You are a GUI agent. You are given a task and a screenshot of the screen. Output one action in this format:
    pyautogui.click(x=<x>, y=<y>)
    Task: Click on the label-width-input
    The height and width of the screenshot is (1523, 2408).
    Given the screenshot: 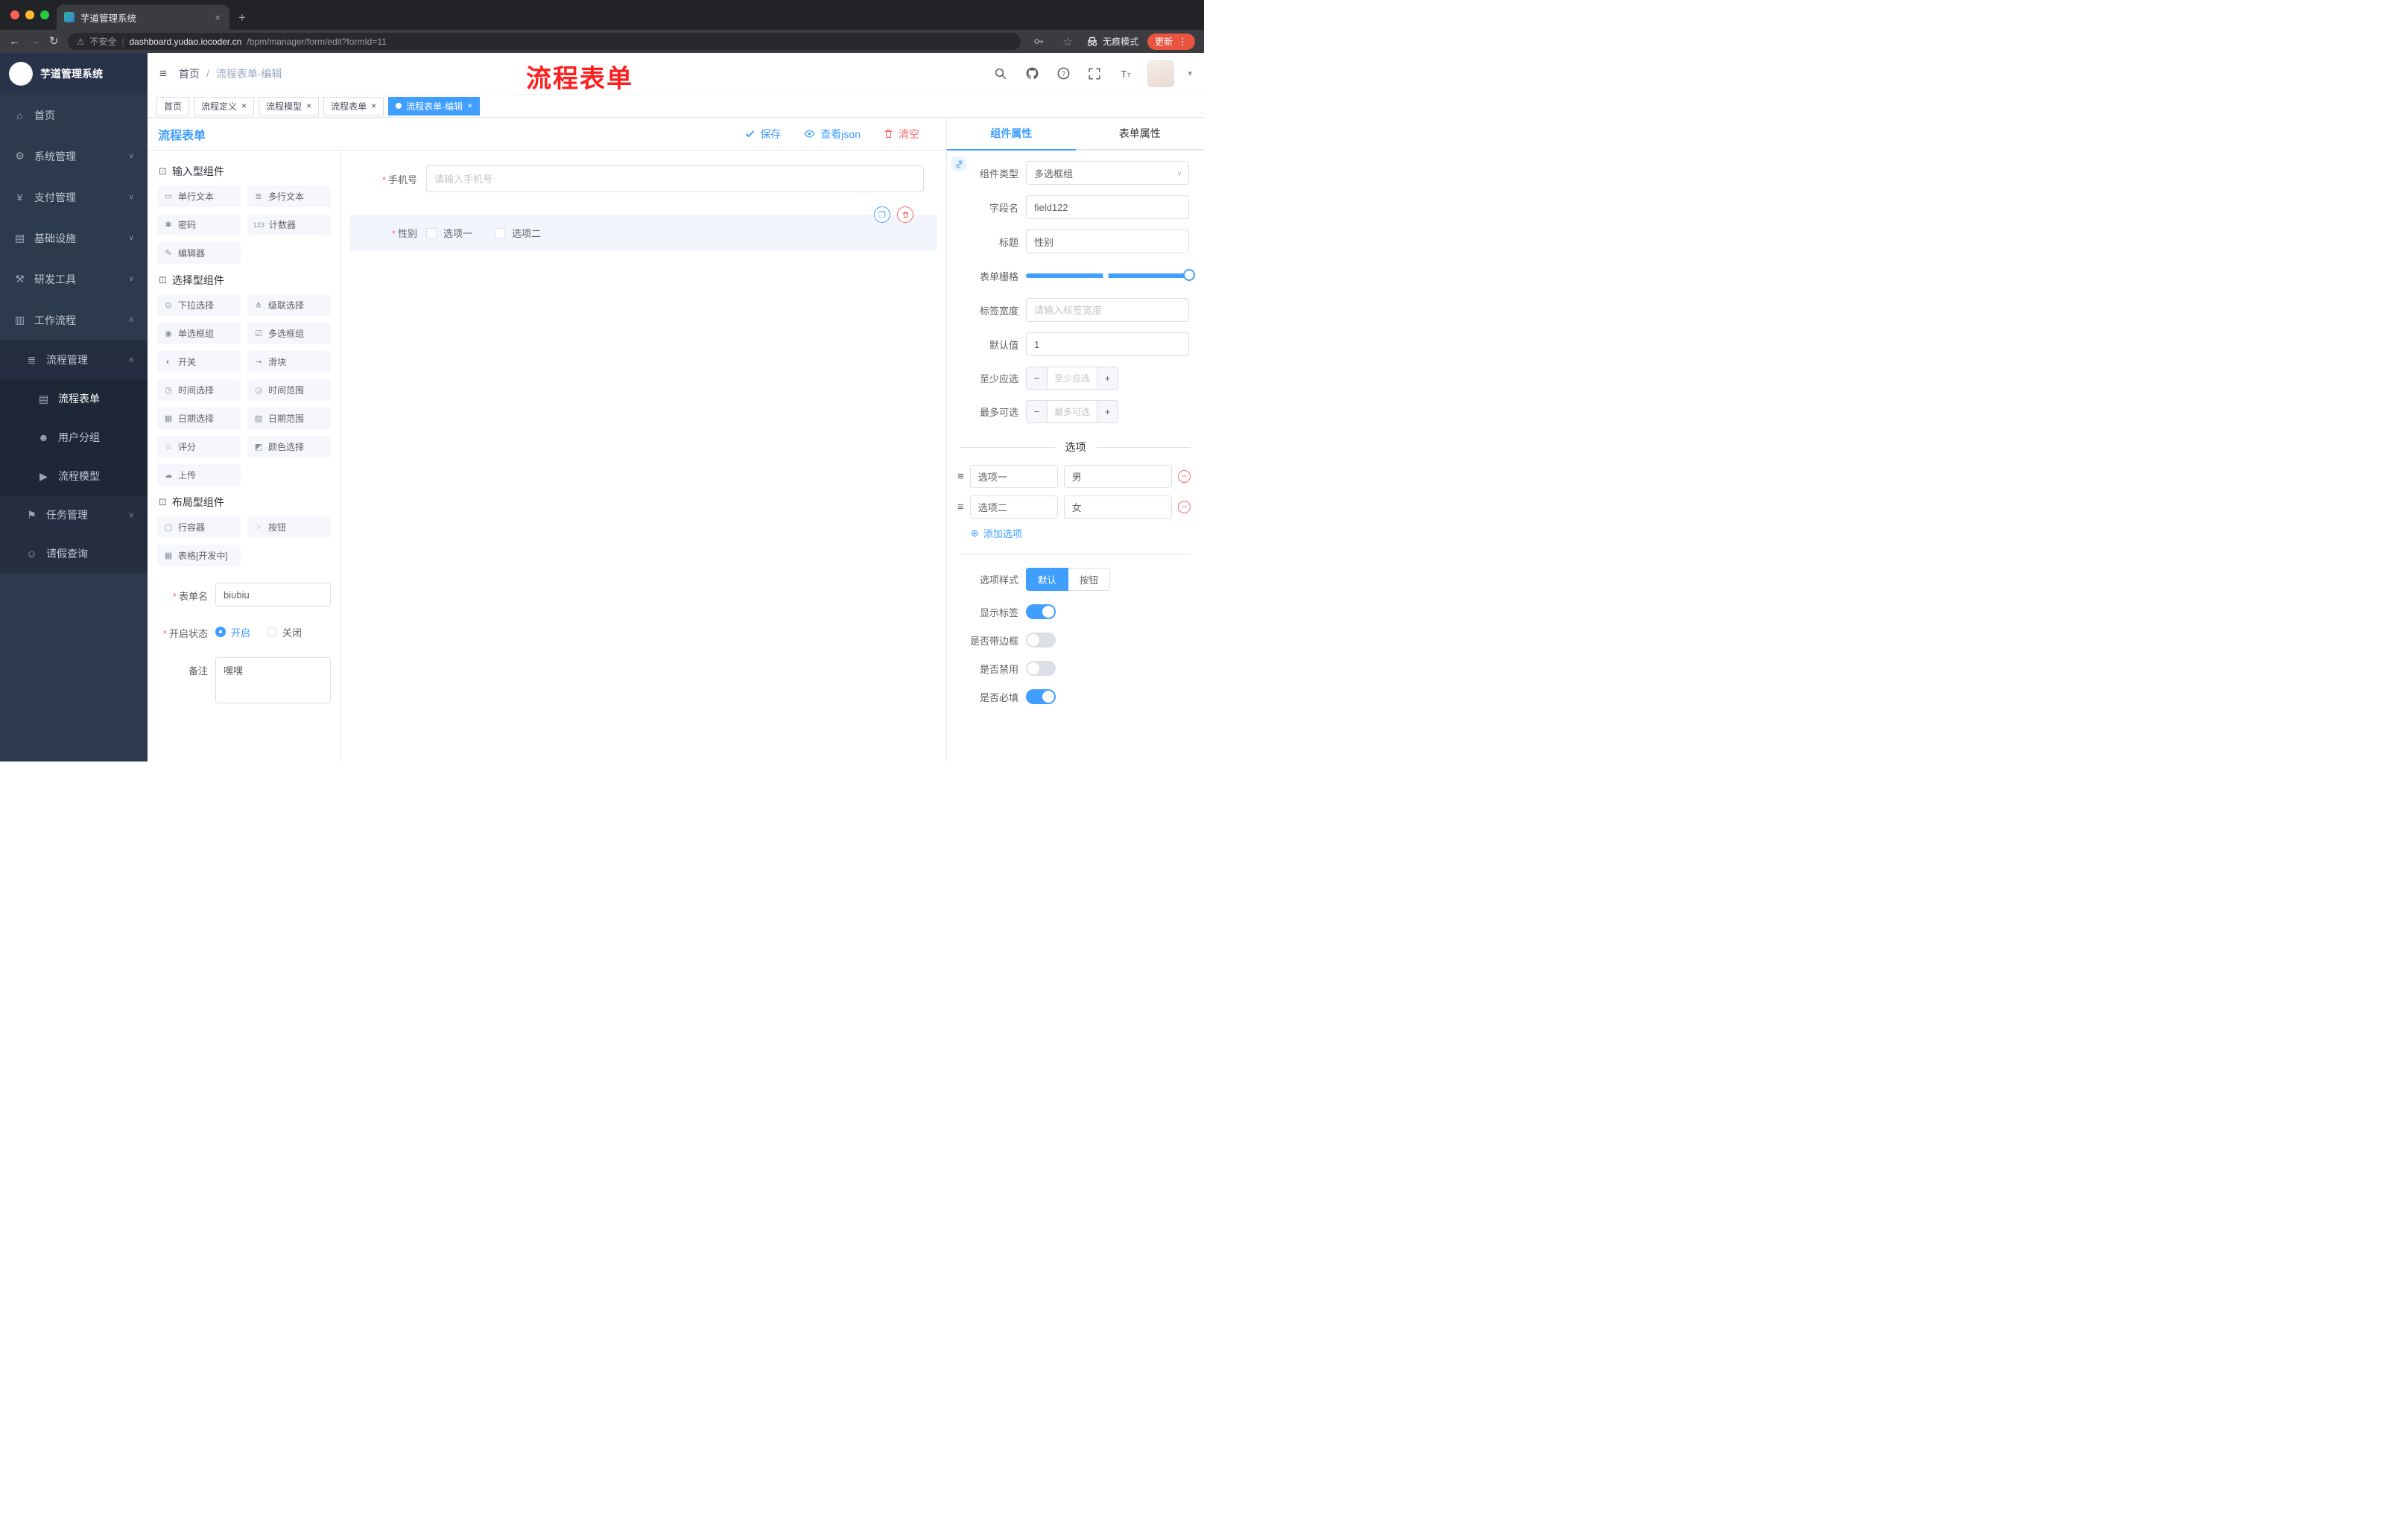 What is the action you would take?
    pyautogui.click(x=1107, y=310)
    